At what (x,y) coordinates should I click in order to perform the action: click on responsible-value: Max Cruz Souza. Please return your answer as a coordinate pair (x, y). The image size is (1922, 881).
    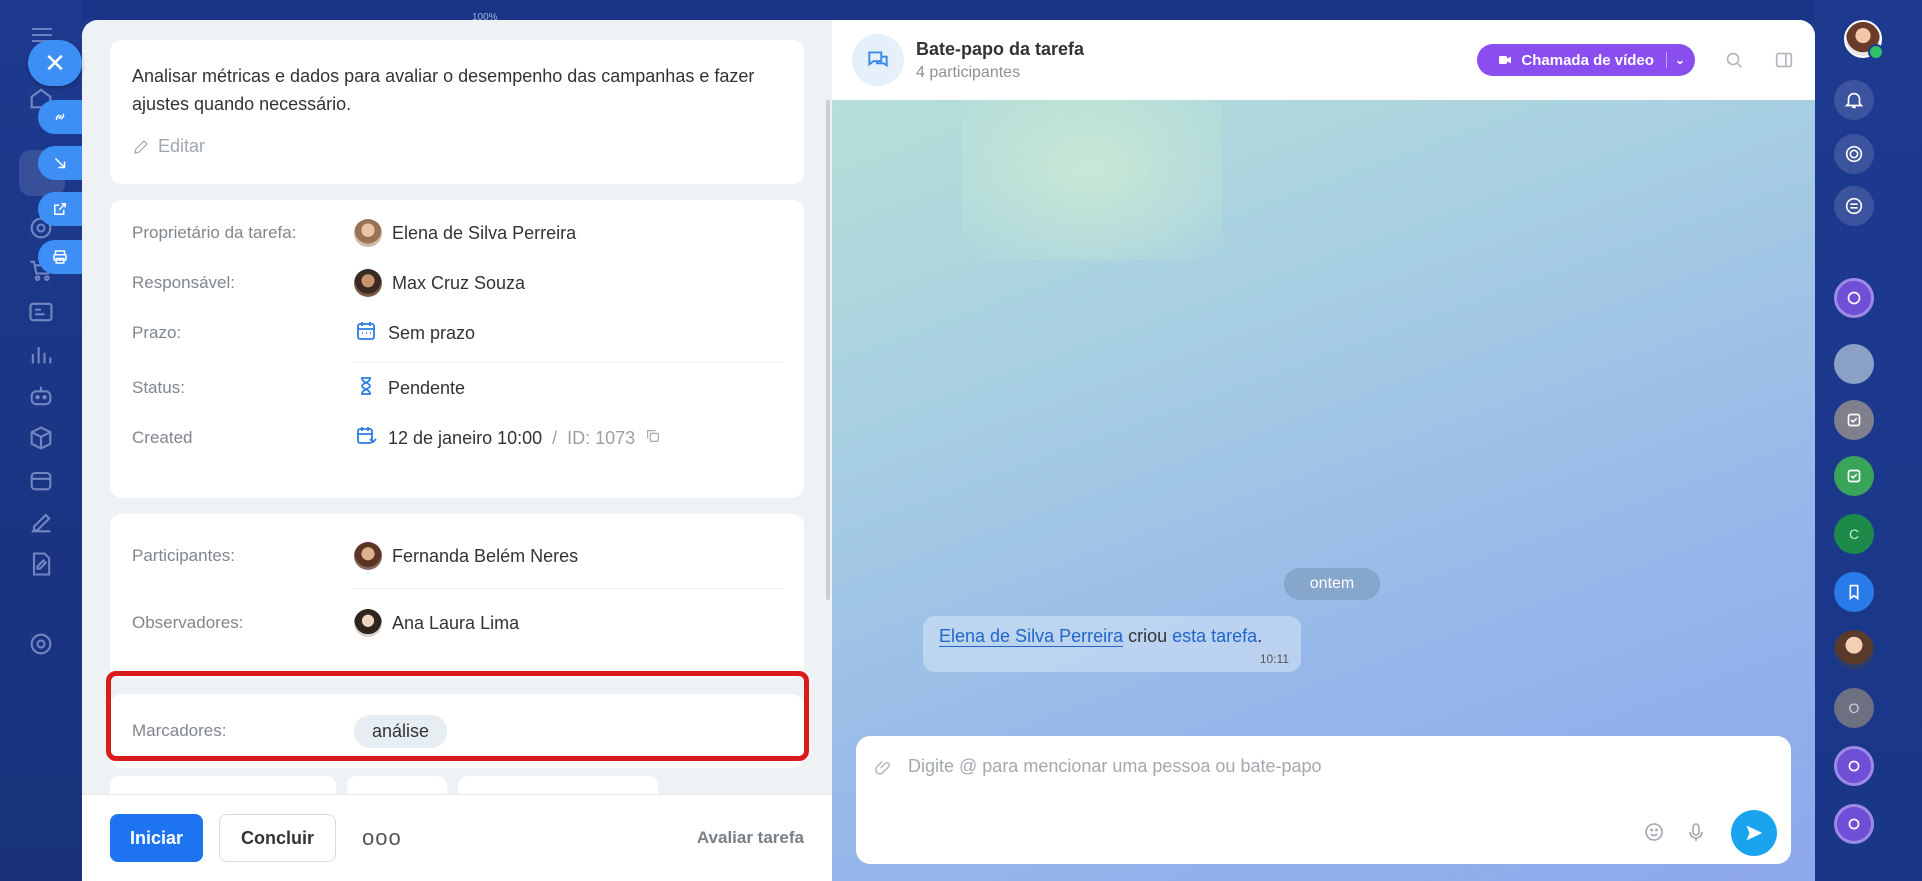
    Looking at the image, I should click on (439, 283).